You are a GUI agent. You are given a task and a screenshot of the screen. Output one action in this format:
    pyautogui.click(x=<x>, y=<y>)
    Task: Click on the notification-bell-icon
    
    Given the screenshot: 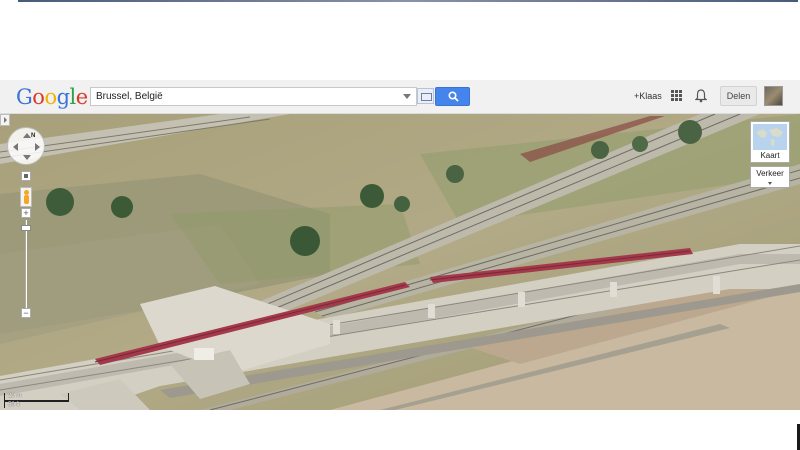 What is the action you would take?
    pyautogui.click(x=701, y=96)
    